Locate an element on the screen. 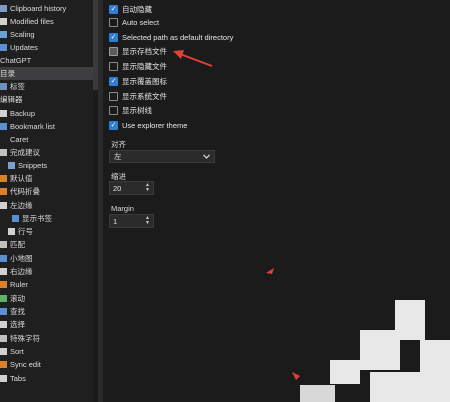 This screenshot has height=402, width=450. red-arrow-line is located at coordinates (196, 60).